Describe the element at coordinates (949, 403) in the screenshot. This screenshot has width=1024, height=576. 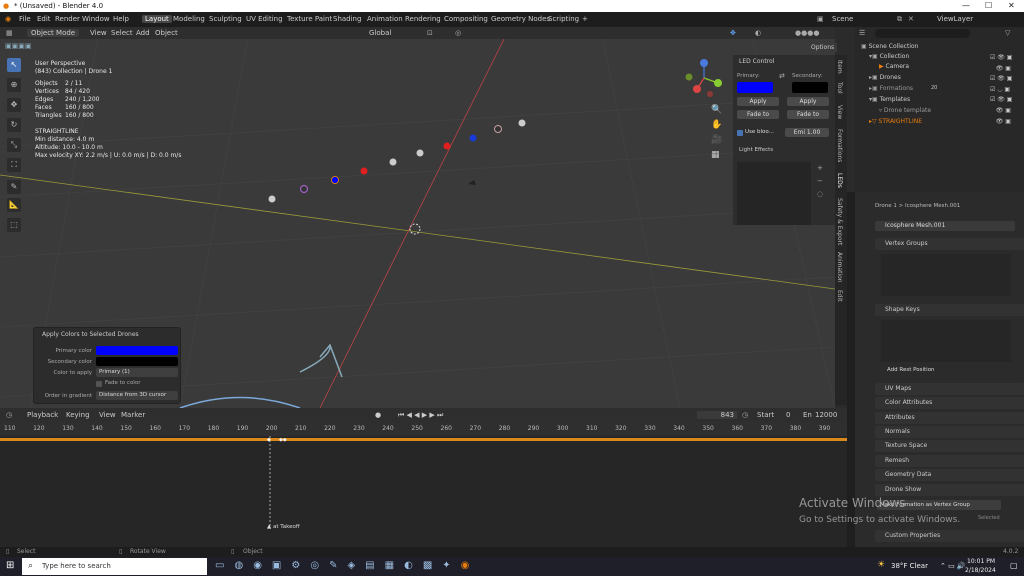
I see `section-color-attributes: Color Attributes` at that location.